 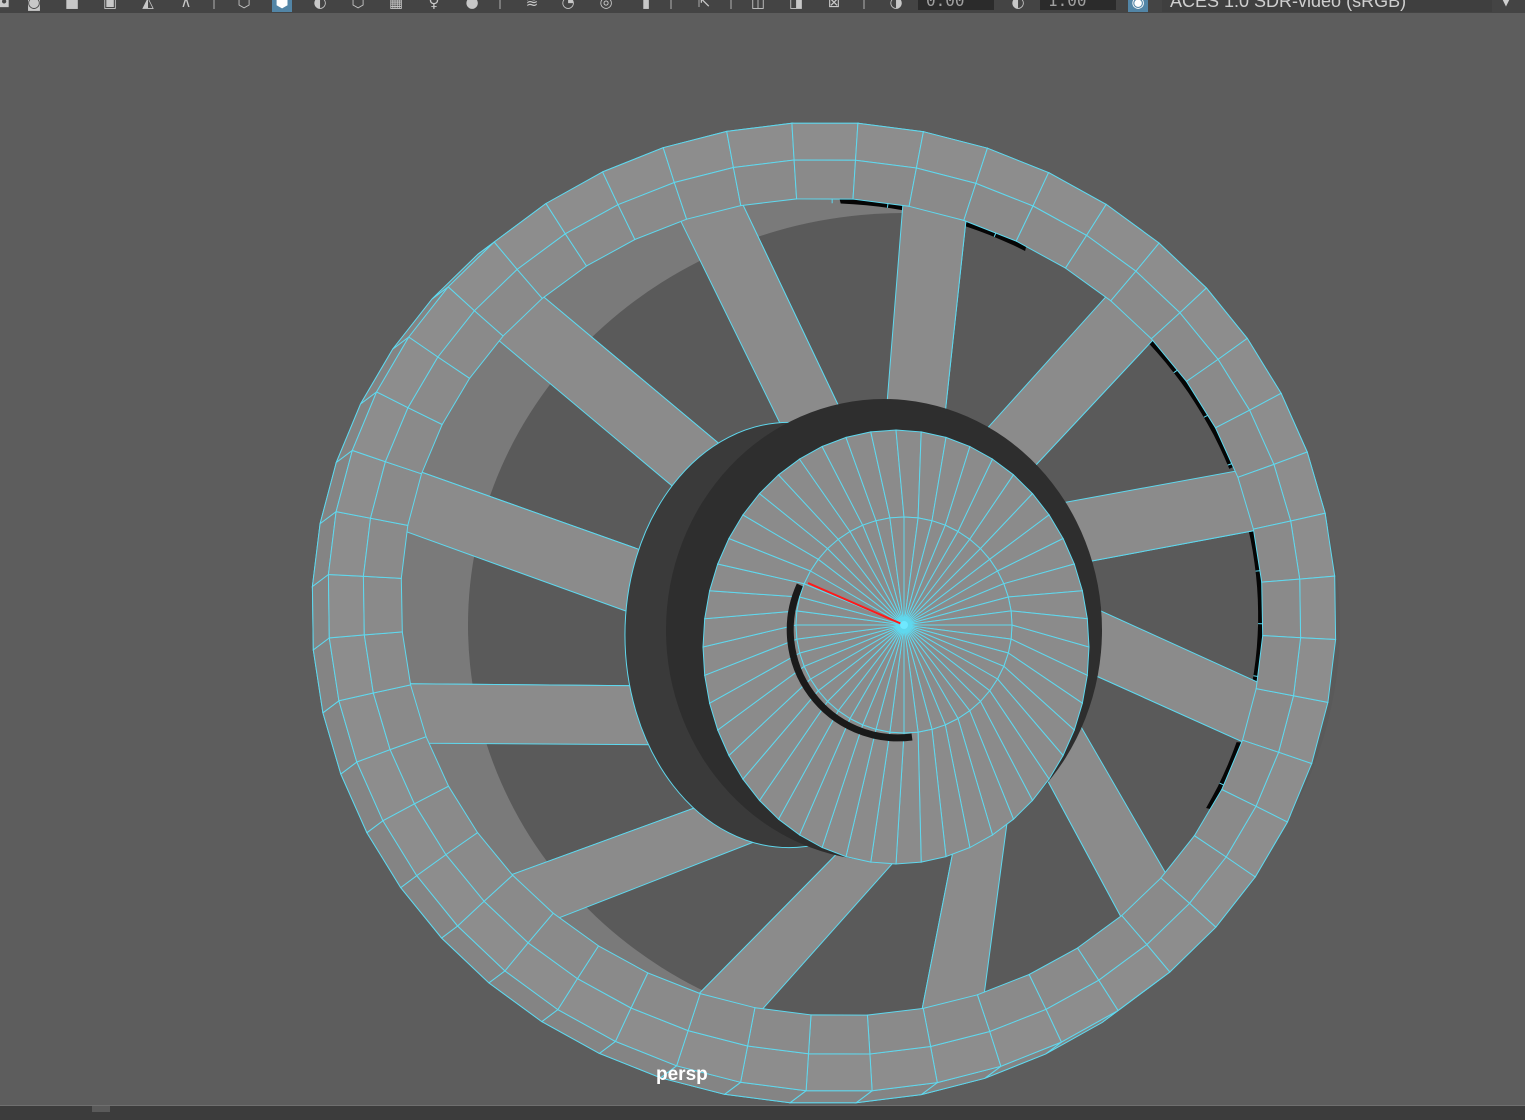 What do you see at coordinates (1506, 5) in the screenshot?
I see `chevron-down-icon: ▼` at bounding box center [1506, 5].